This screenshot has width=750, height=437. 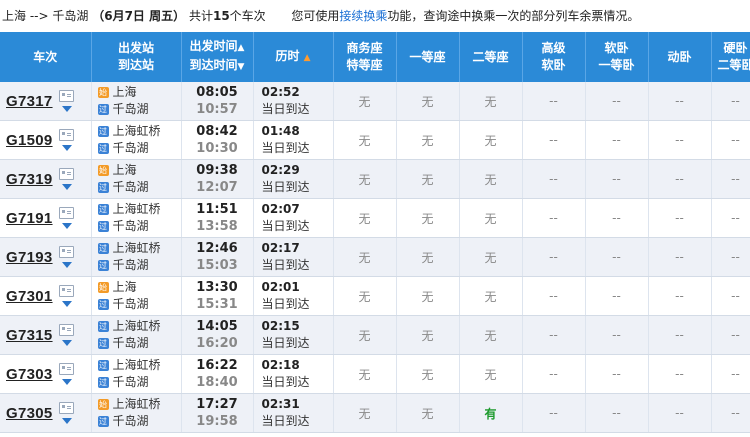 What do you see at coordinates (29, 179) in the screenshot?
I see `train-number-link: G7319` at bounding box center [29, 179].